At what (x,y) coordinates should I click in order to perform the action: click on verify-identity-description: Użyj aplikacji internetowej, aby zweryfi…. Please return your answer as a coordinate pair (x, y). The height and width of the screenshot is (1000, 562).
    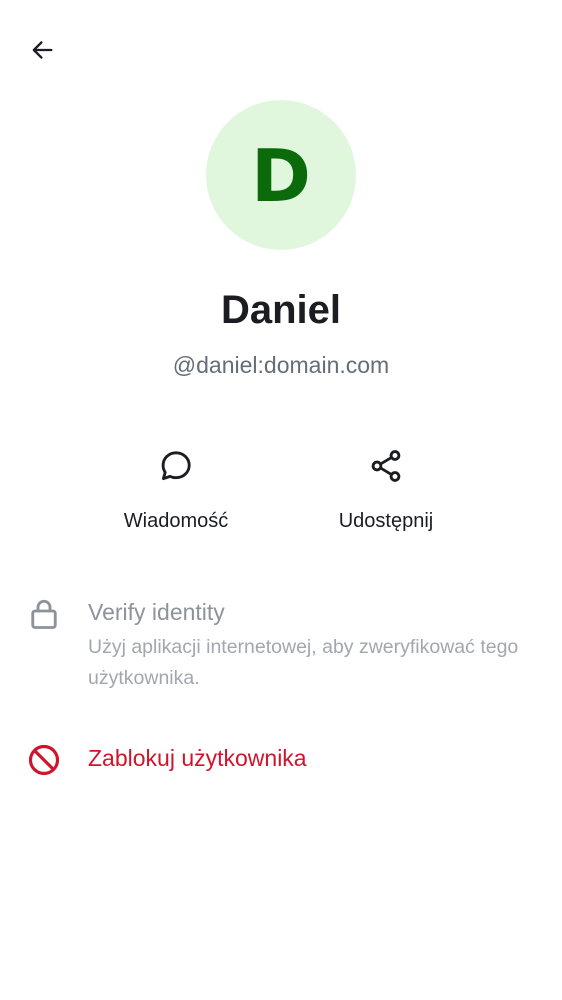
    Looking at the image, I should click on (303, 662).